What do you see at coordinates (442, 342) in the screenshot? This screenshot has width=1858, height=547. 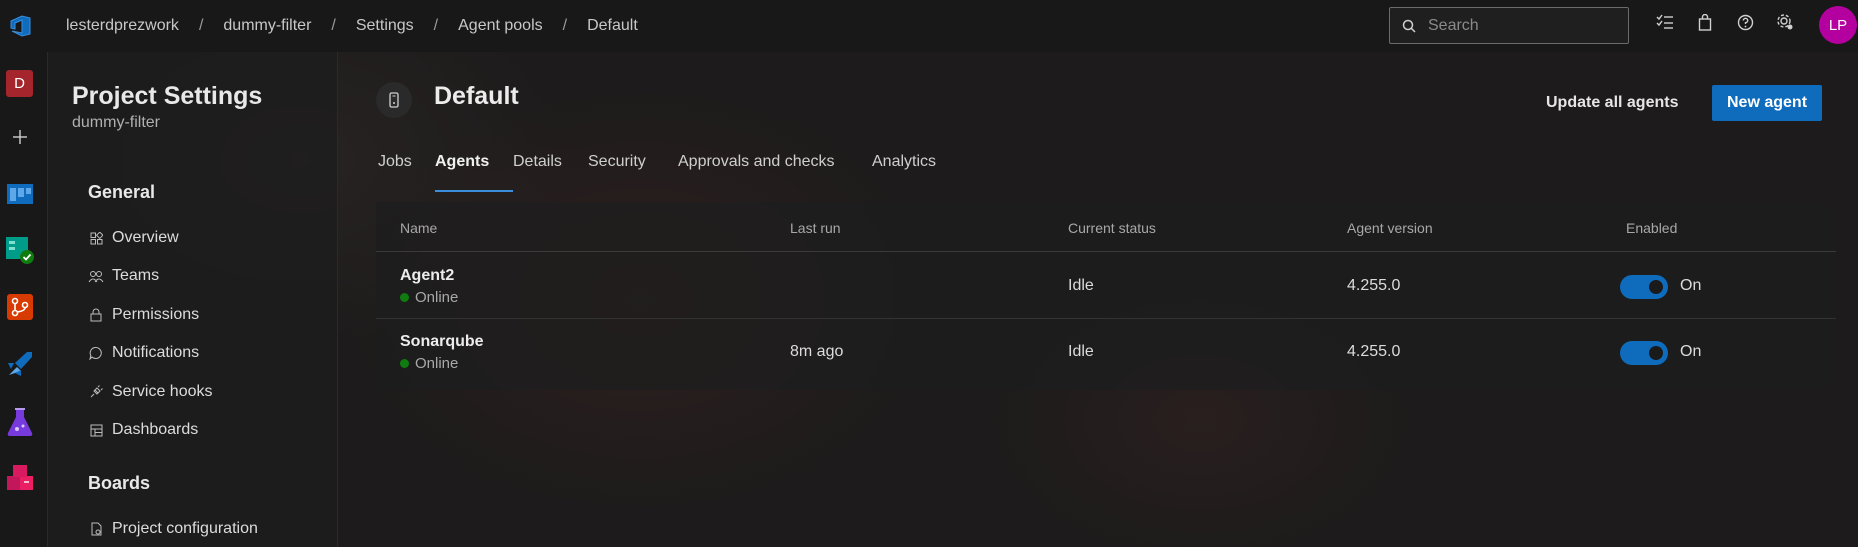 I see `agent-name: Sonarqube` at bounding box center [442, 342].